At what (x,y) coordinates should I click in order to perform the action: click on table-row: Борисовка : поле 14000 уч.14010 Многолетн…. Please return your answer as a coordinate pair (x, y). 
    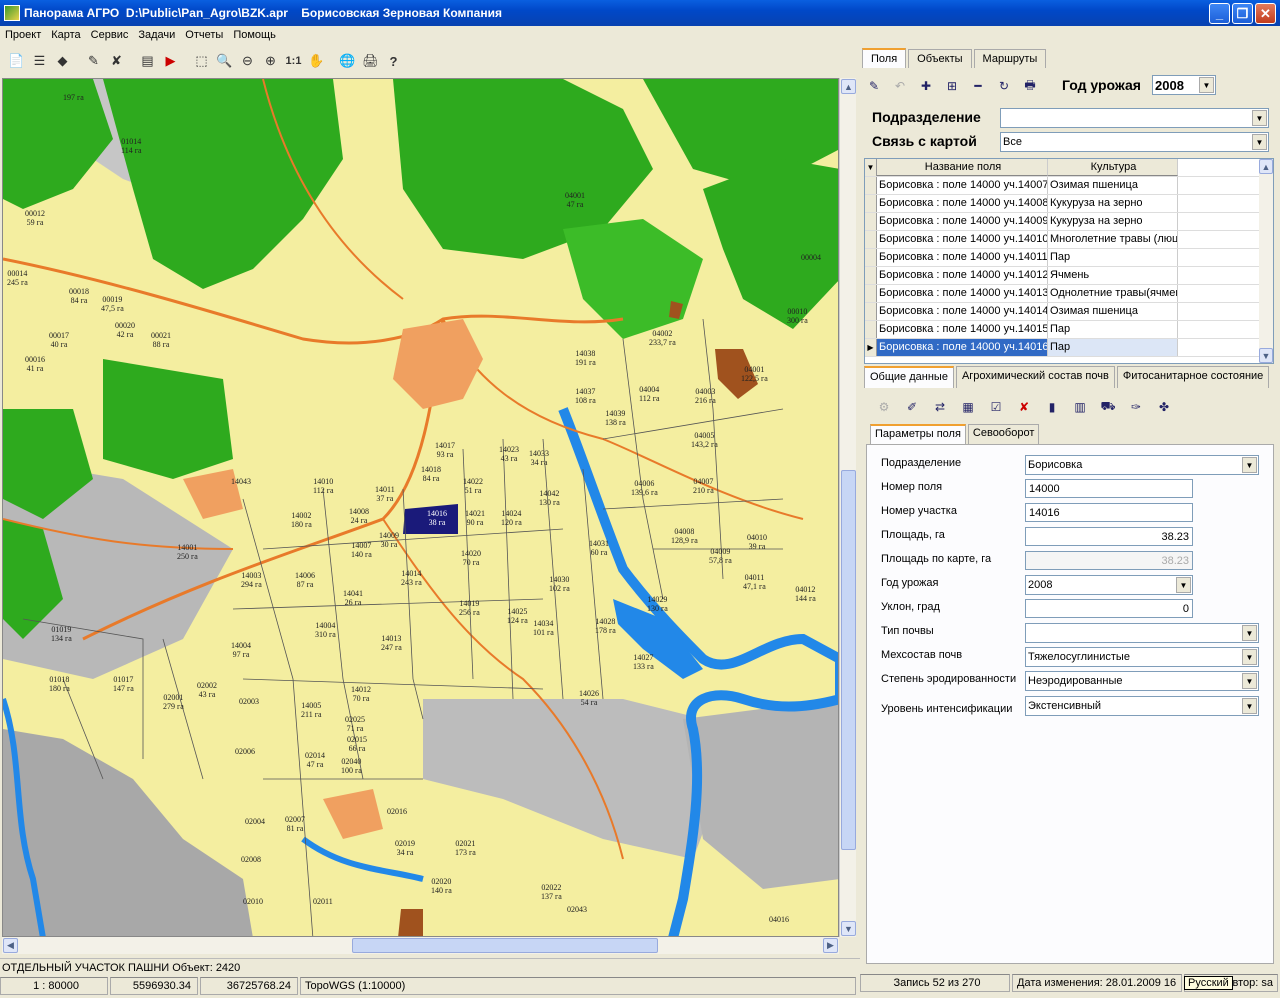
    Looking at the image, I should click on (1069, 240).